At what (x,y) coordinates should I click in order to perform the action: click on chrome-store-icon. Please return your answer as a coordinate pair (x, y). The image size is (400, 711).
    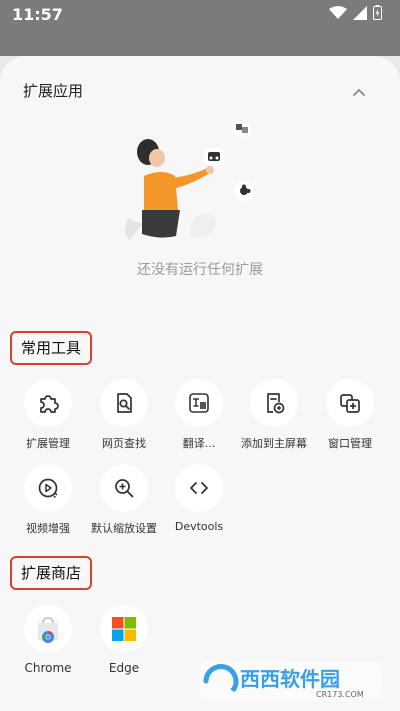
    Looking at the image, I should click on (48, 630).